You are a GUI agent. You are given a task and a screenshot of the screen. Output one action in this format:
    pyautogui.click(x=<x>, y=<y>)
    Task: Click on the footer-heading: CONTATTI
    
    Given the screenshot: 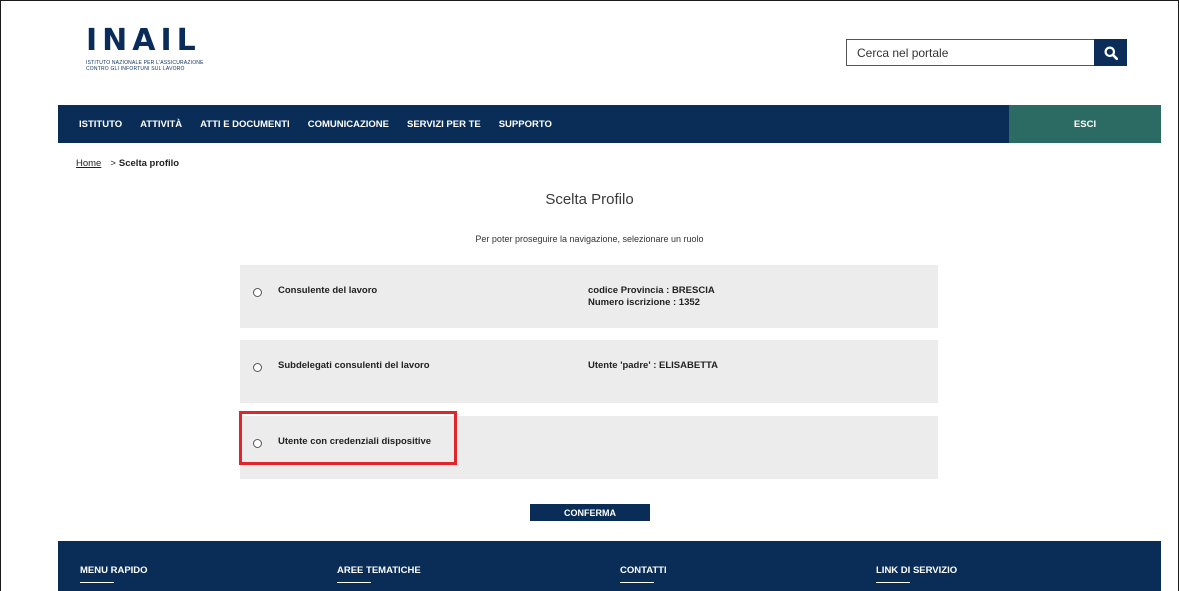 What is the action you would take?
    pyautogui.click(x=643, y=570)
    